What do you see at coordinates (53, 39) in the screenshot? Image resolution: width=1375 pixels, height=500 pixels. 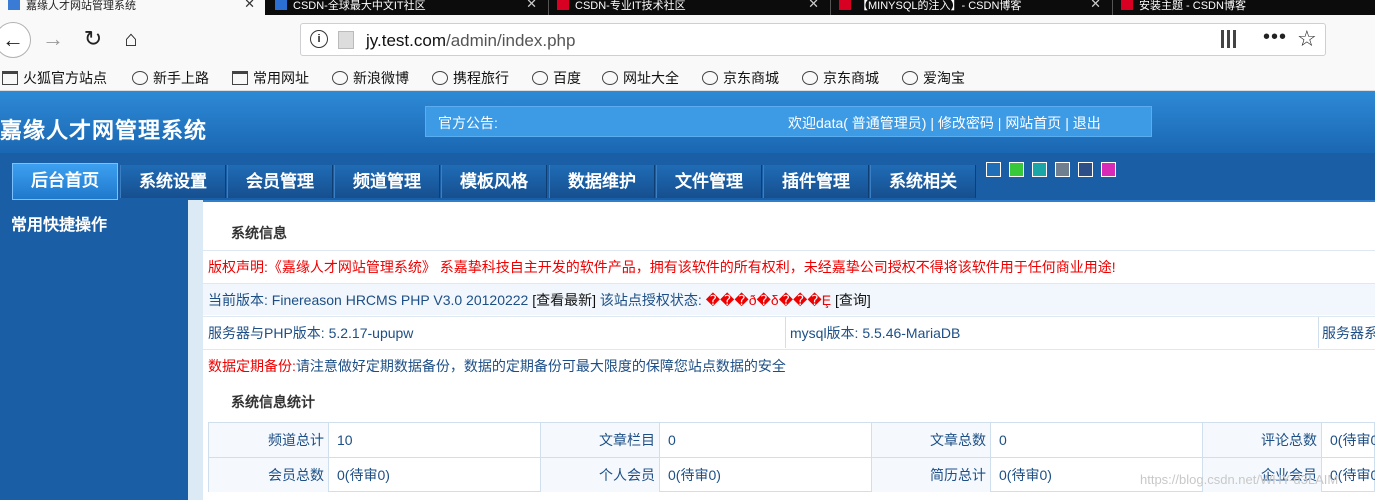 I see `forward-arrow-icon: →` at bounding box center [53, 39].